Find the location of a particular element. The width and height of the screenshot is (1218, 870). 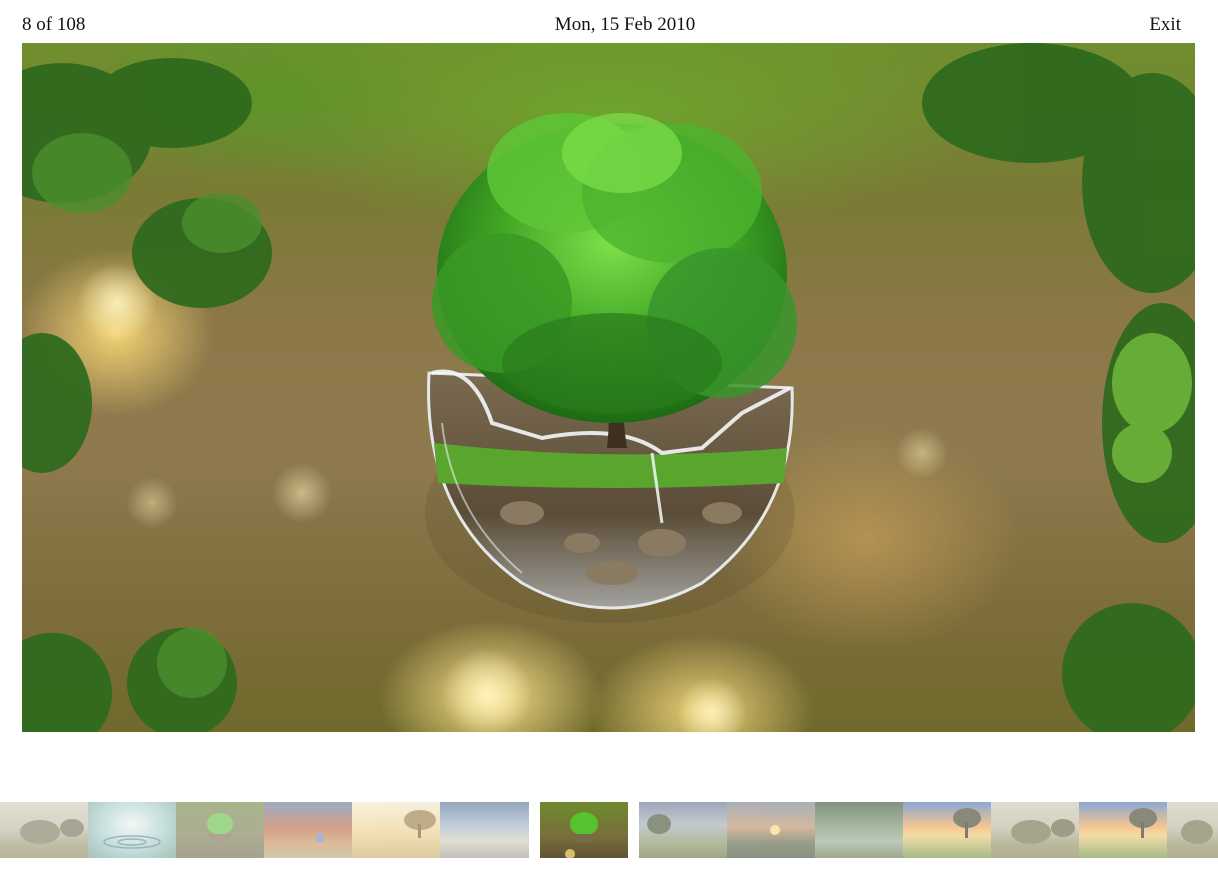

thumb-sunset-tree is located at coordinates (396, 830).